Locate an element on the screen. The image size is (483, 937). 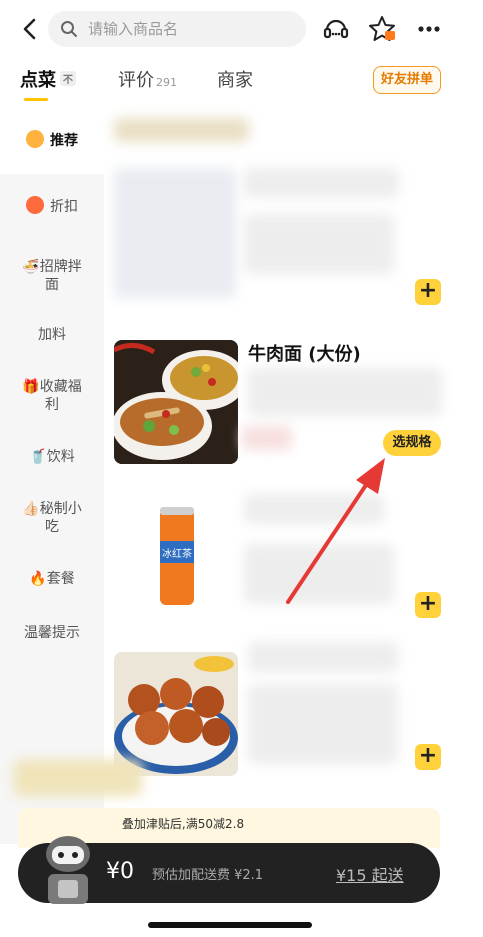
blurred-product-image is located at coordinates (175, 233).